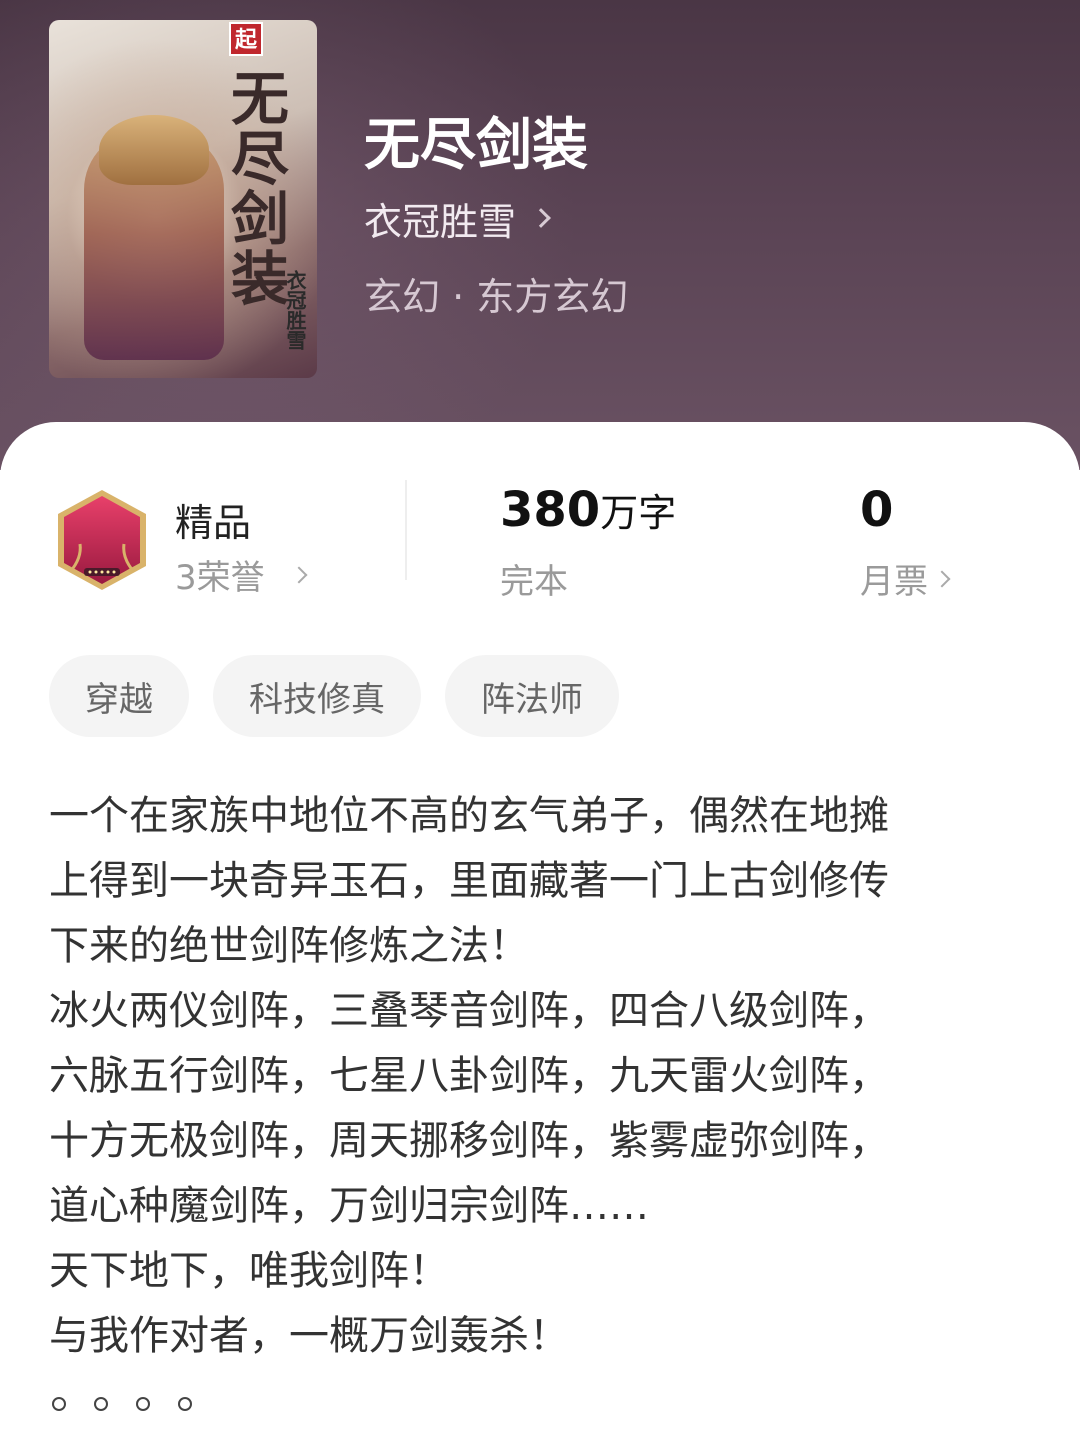  I want to click on cover-publisher-badge: 起, so click(246, 39).